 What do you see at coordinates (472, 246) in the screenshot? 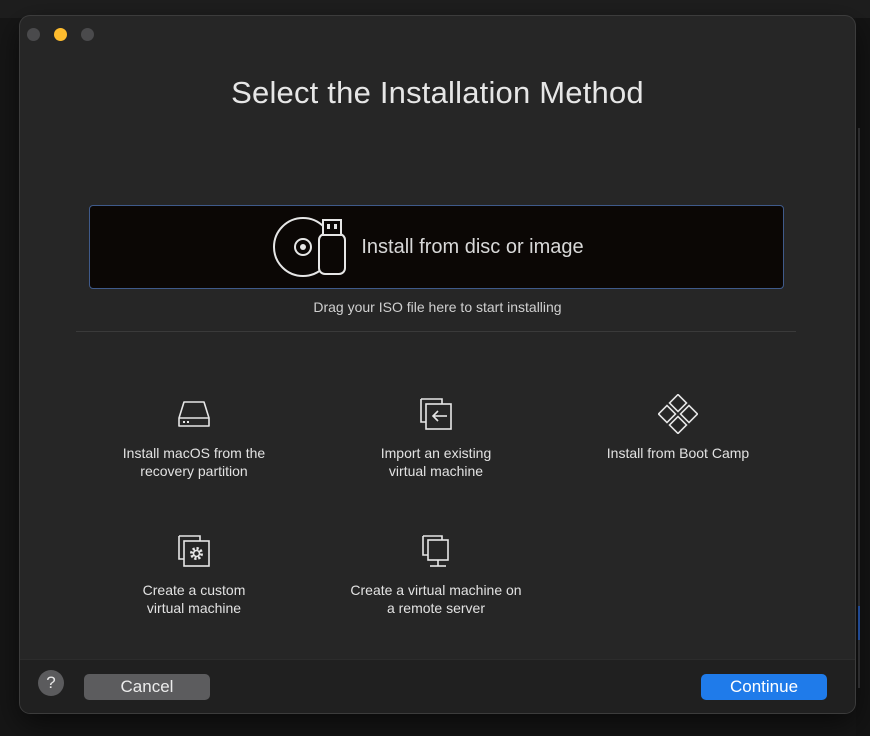
I see `dropzone-label: Install from disc or image` at bounding box center [472, 246].